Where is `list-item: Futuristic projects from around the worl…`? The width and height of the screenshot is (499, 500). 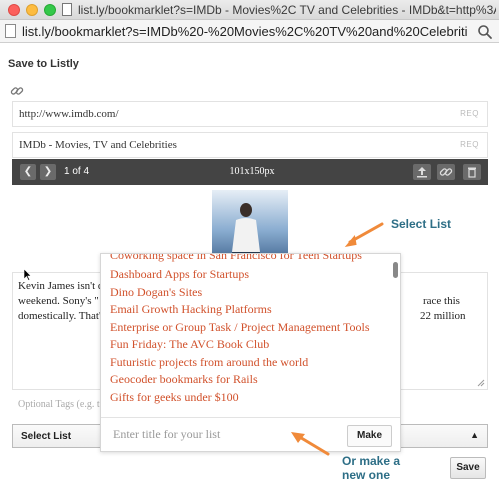 list-item: Futuristic projects from around the worl… is located at coordinates (209, 362).